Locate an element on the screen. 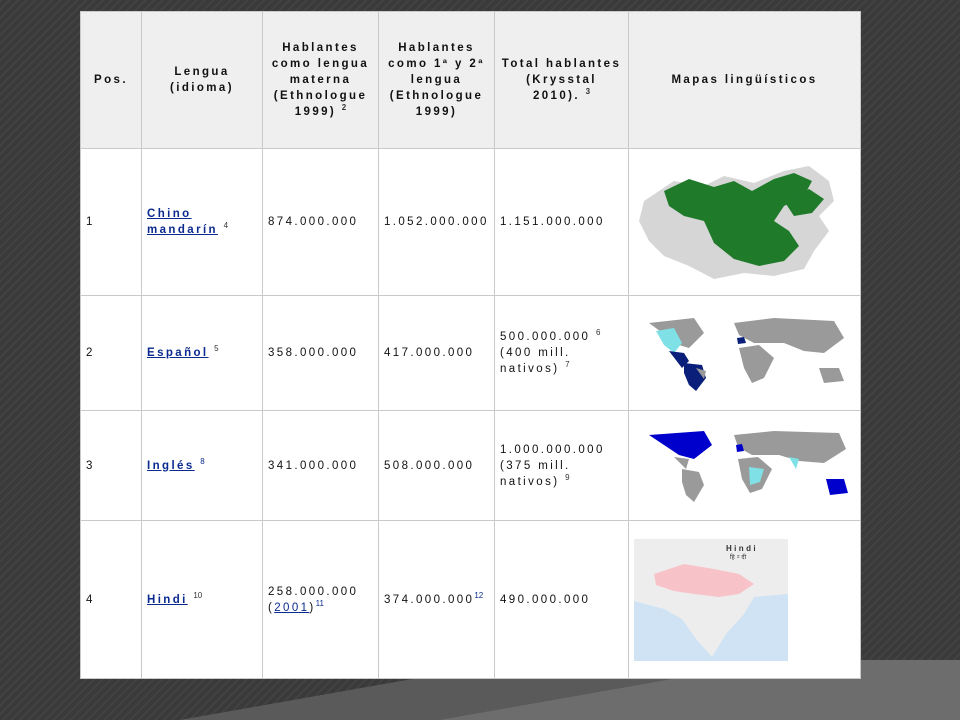 This screenshot has width=960, height=720. world-map-spanish-icon is located at coordinates (746, 354).